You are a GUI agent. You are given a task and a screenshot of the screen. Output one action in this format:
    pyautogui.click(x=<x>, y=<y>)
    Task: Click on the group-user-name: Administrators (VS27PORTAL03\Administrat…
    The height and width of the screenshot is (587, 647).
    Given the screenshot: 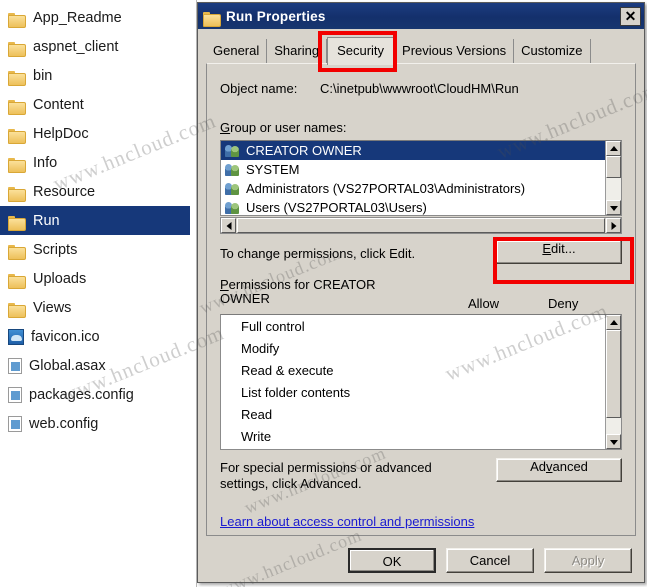 What is the action you would take?
    pyautogui.click(x=386, y=188)
    